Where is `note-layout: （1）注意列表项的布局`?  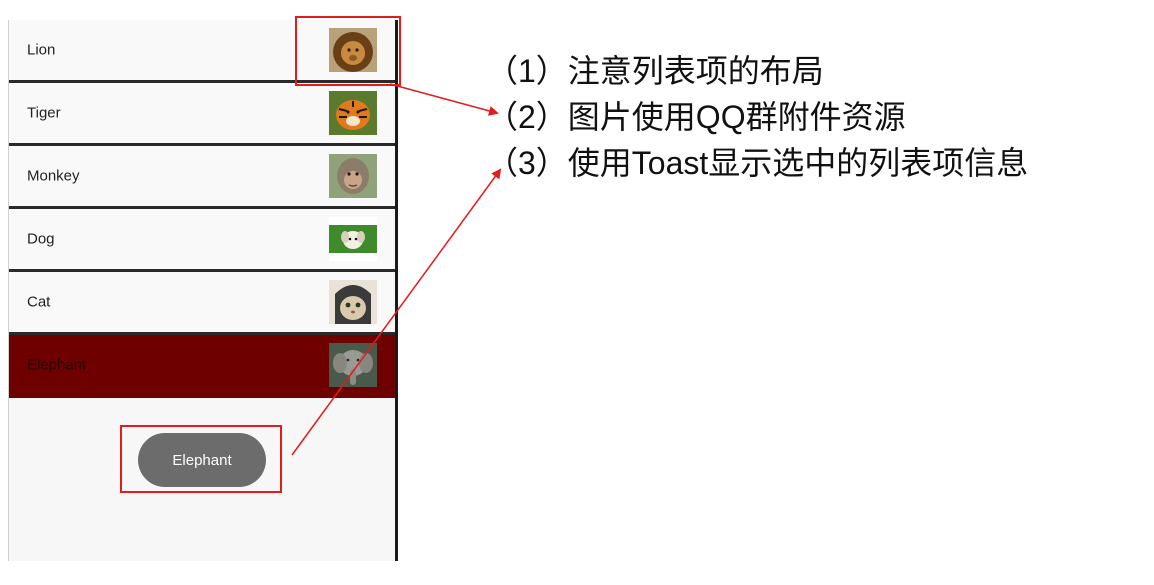
note-layout: （1）注意列表项的布局 is located at coordinates (655, 71).